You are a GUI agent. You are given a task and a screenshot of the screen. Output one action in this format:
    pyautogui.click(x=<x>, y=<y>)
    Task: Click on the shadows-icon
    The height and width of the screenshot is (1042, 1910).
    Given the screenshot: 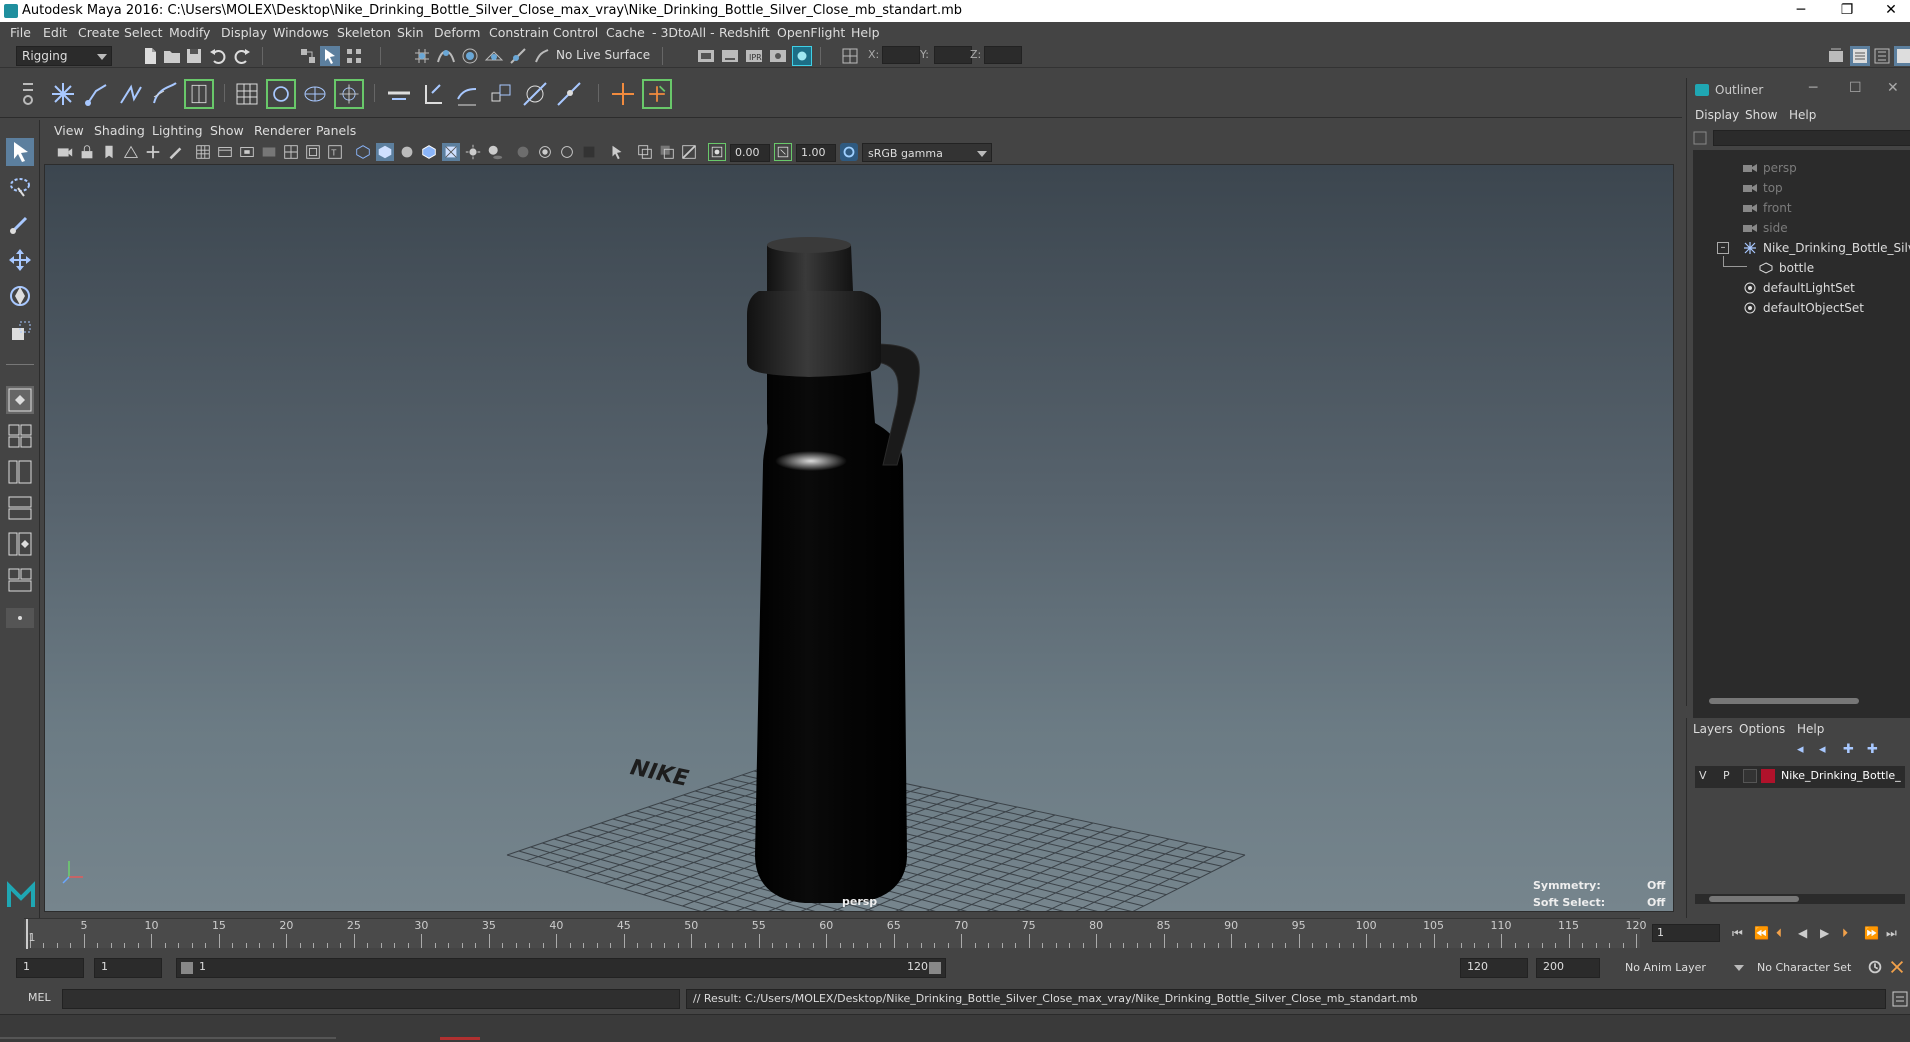 What is the action you would take?
    pyautogui.click(x=495, y=152)
    